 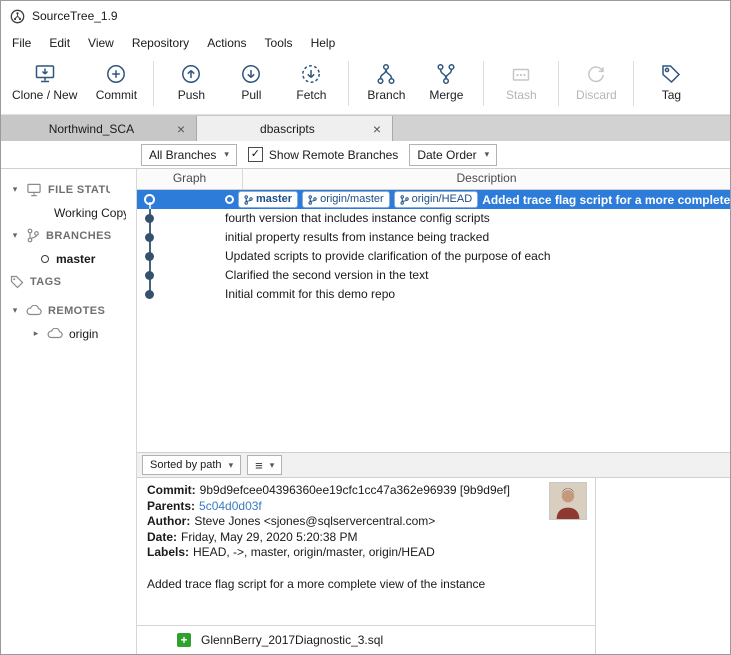 What do you see at coordinates (447, 154) in the screenshot?
I see `sort-order-value: Date Order` at bounding box center [447, 154].